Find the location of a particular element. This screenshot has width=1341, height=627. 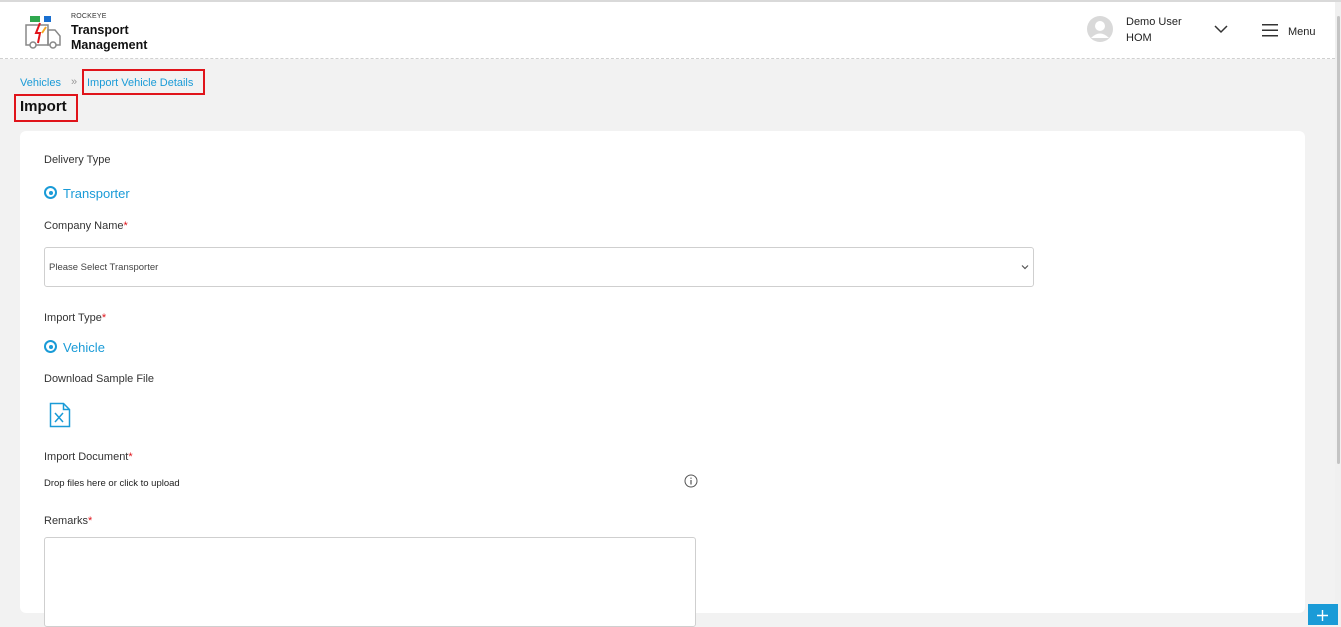

logo-icon is located at coordinates (43, 32).